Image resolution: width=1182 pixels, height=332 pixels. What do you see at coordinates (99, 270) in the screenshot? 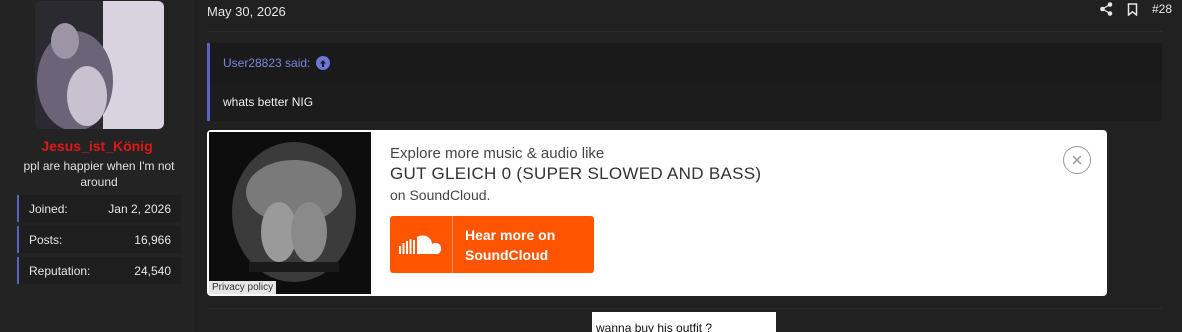
I see `stat-reputation: Reputation: 24,540` at bounding box center [99, 270].